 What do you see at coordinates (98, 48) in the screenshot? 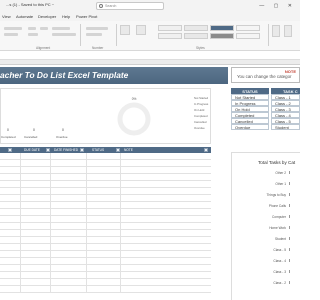
I see `ribbon-group-label-number: Number` at bounding box center [98, 48].